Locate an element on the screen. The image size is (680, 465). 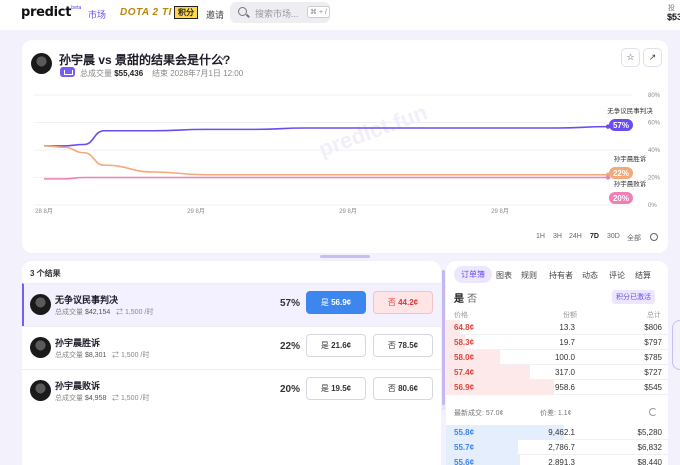
star-icon: ☆ is located at coordinates (630, 57).